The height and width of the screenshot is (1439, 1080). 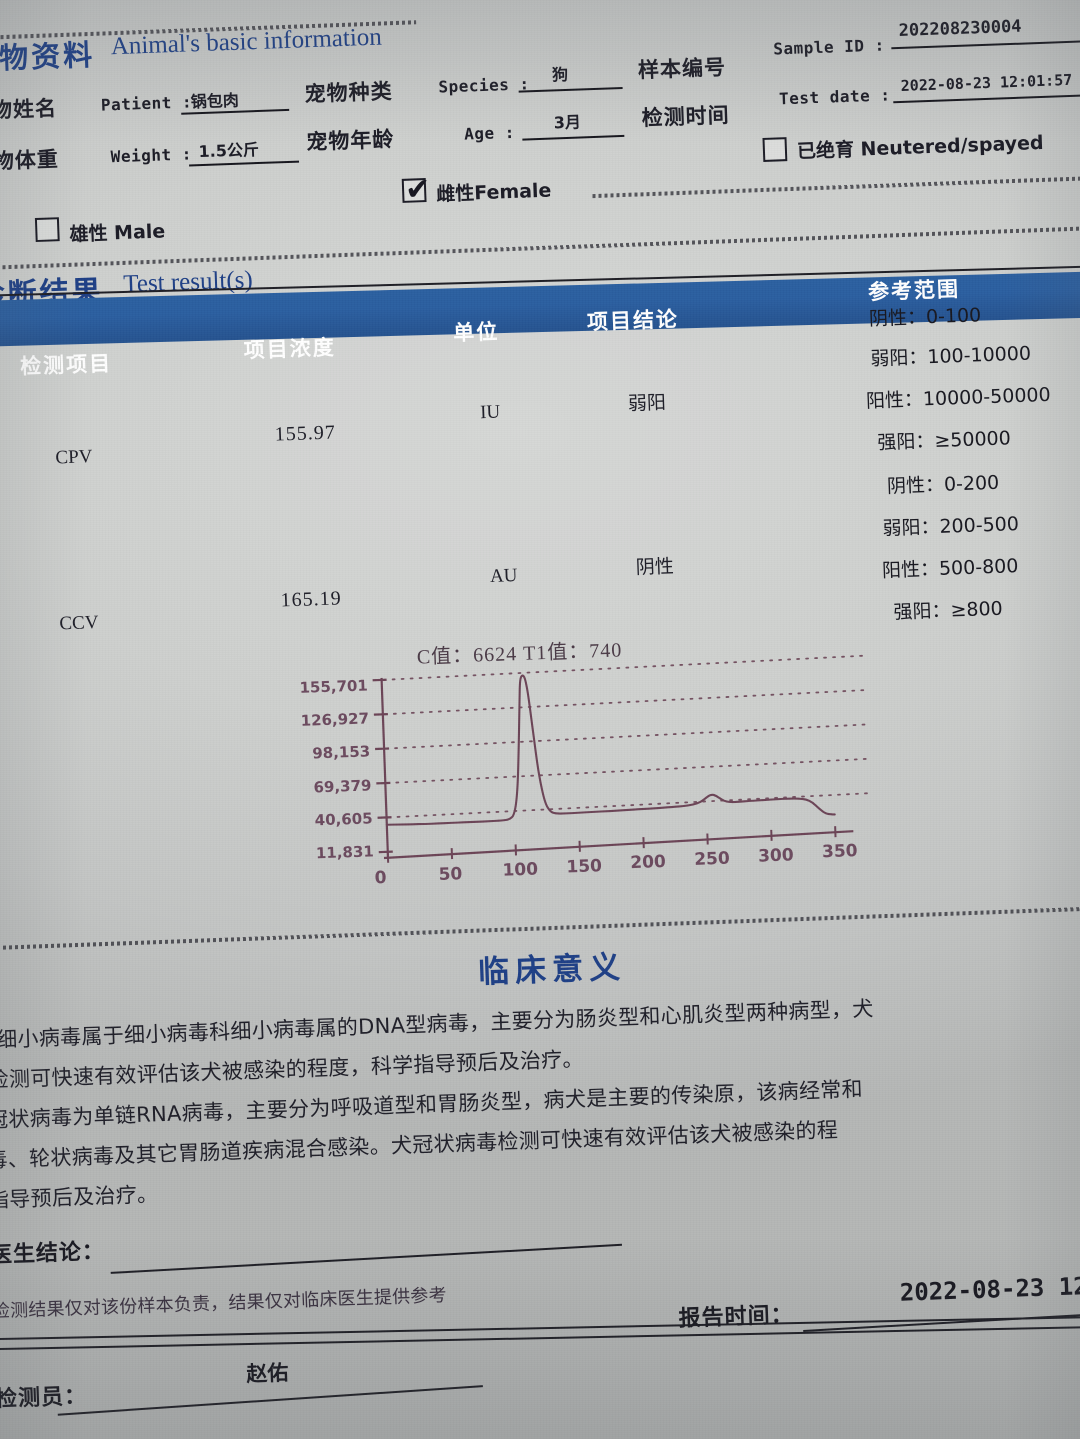 What do you see at coordinates (951, 356) in the screenshot?
I see `reference-cpv-weak-positive: 弱阳：100-10000` at bounding box center [951, 356].